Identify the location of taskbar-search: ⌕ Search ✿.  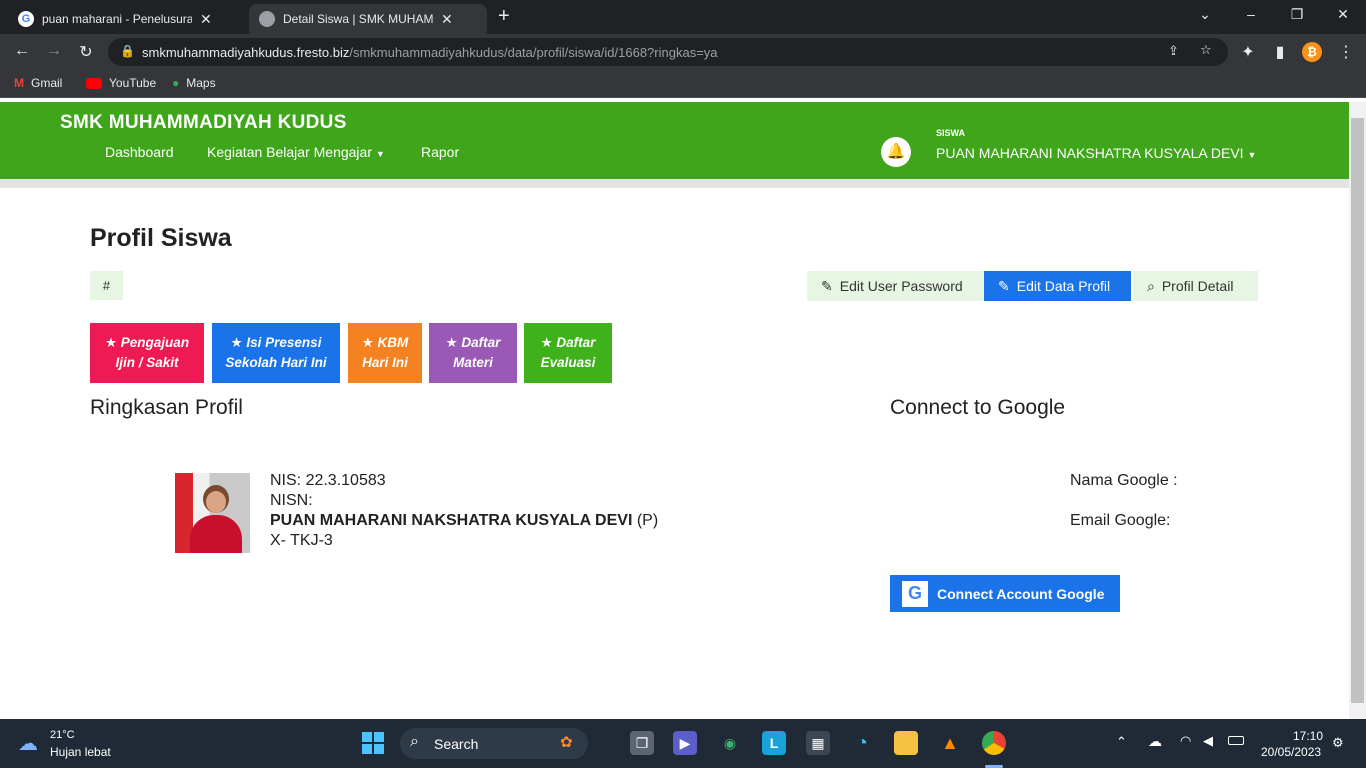
(494, 743).